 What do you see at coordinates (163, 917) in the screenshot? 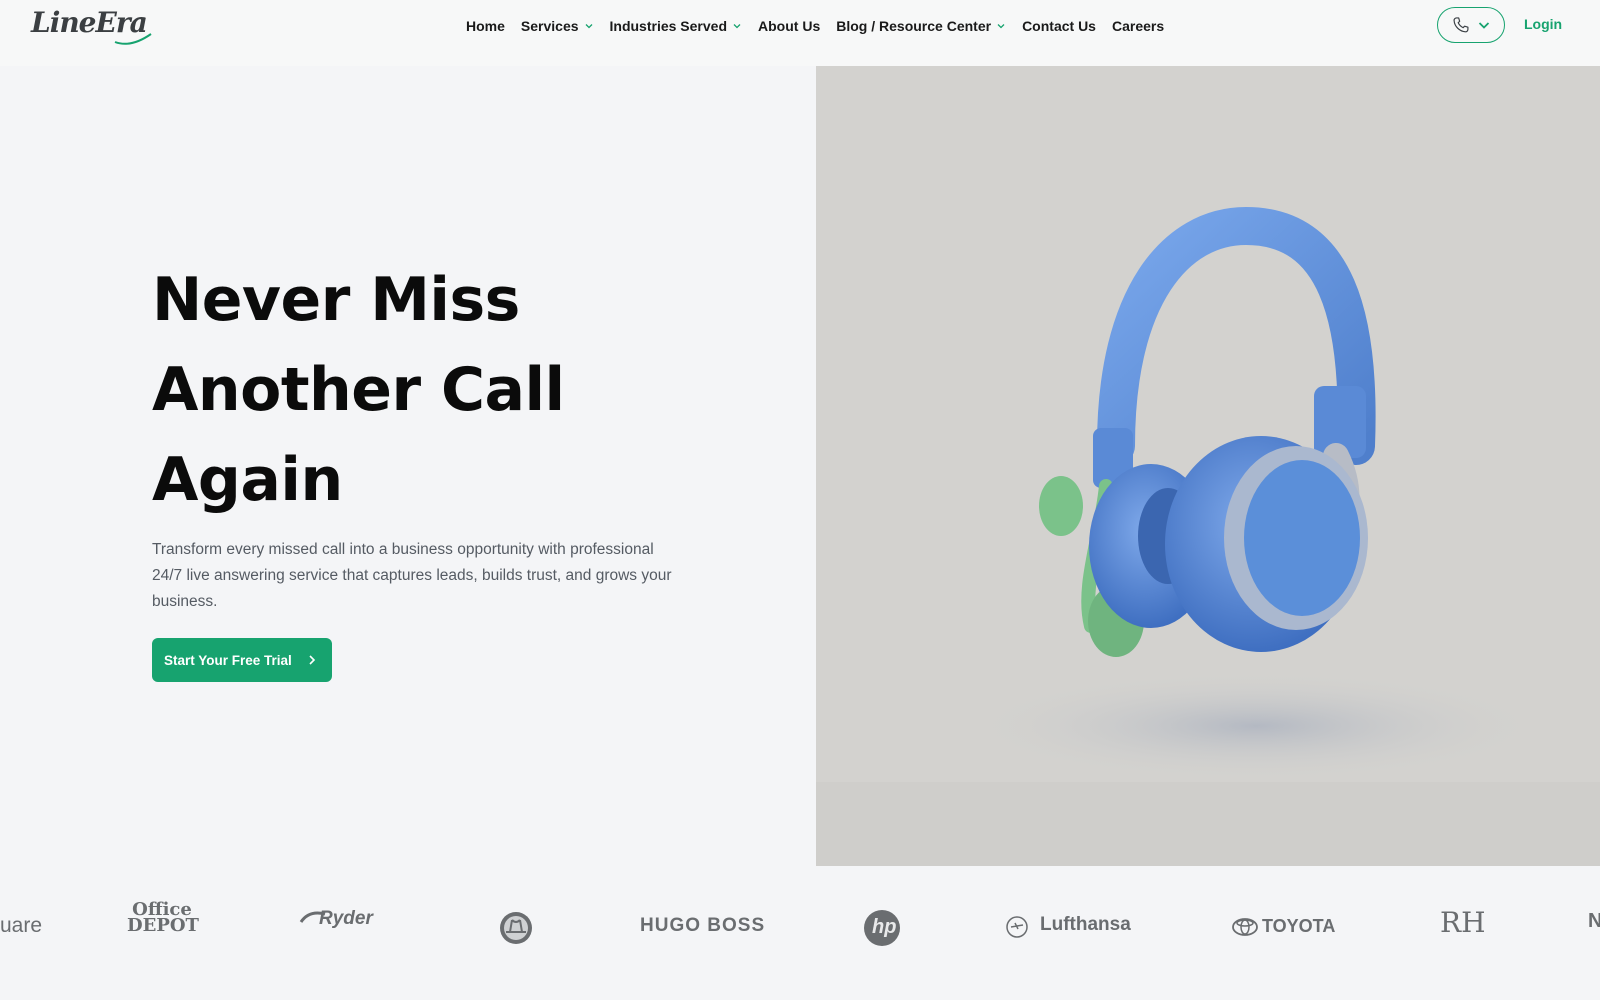
I see `office-depot-logo: Office DEPOT` at bounding box center [163, 917].